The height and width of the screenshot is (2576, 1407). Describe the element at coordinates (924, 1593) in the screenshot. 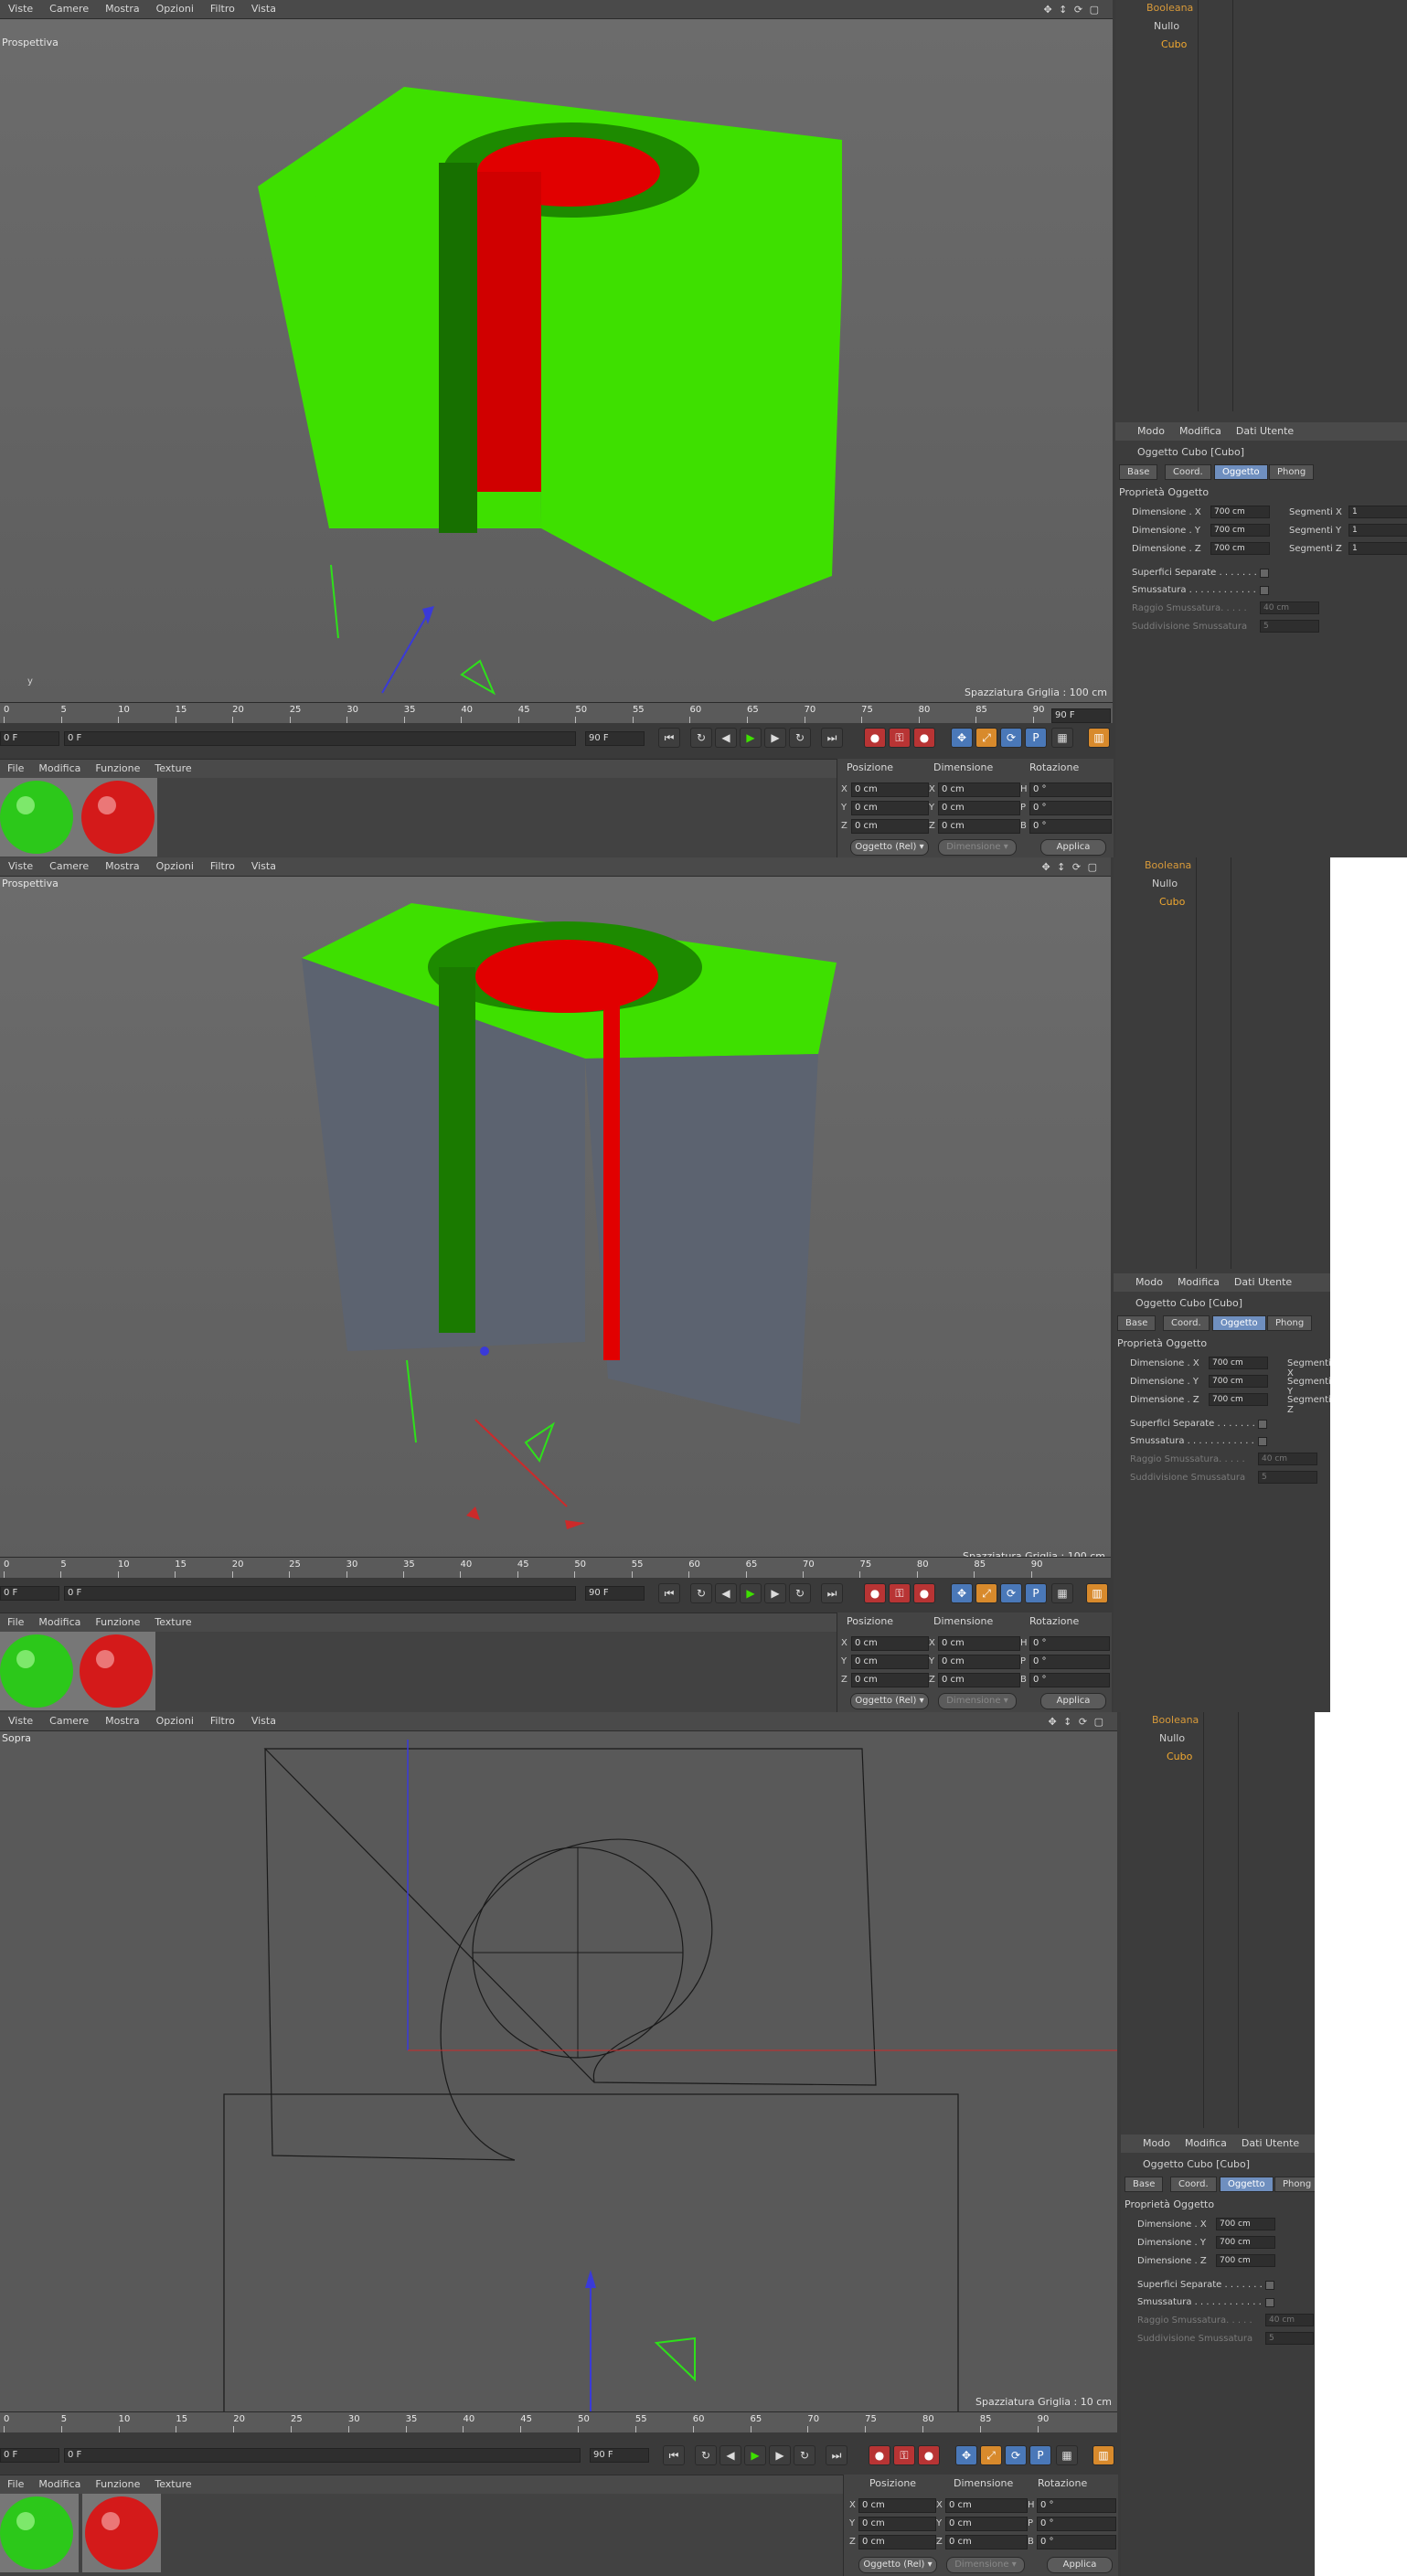

I see `keyframe-button: ●` at that location.